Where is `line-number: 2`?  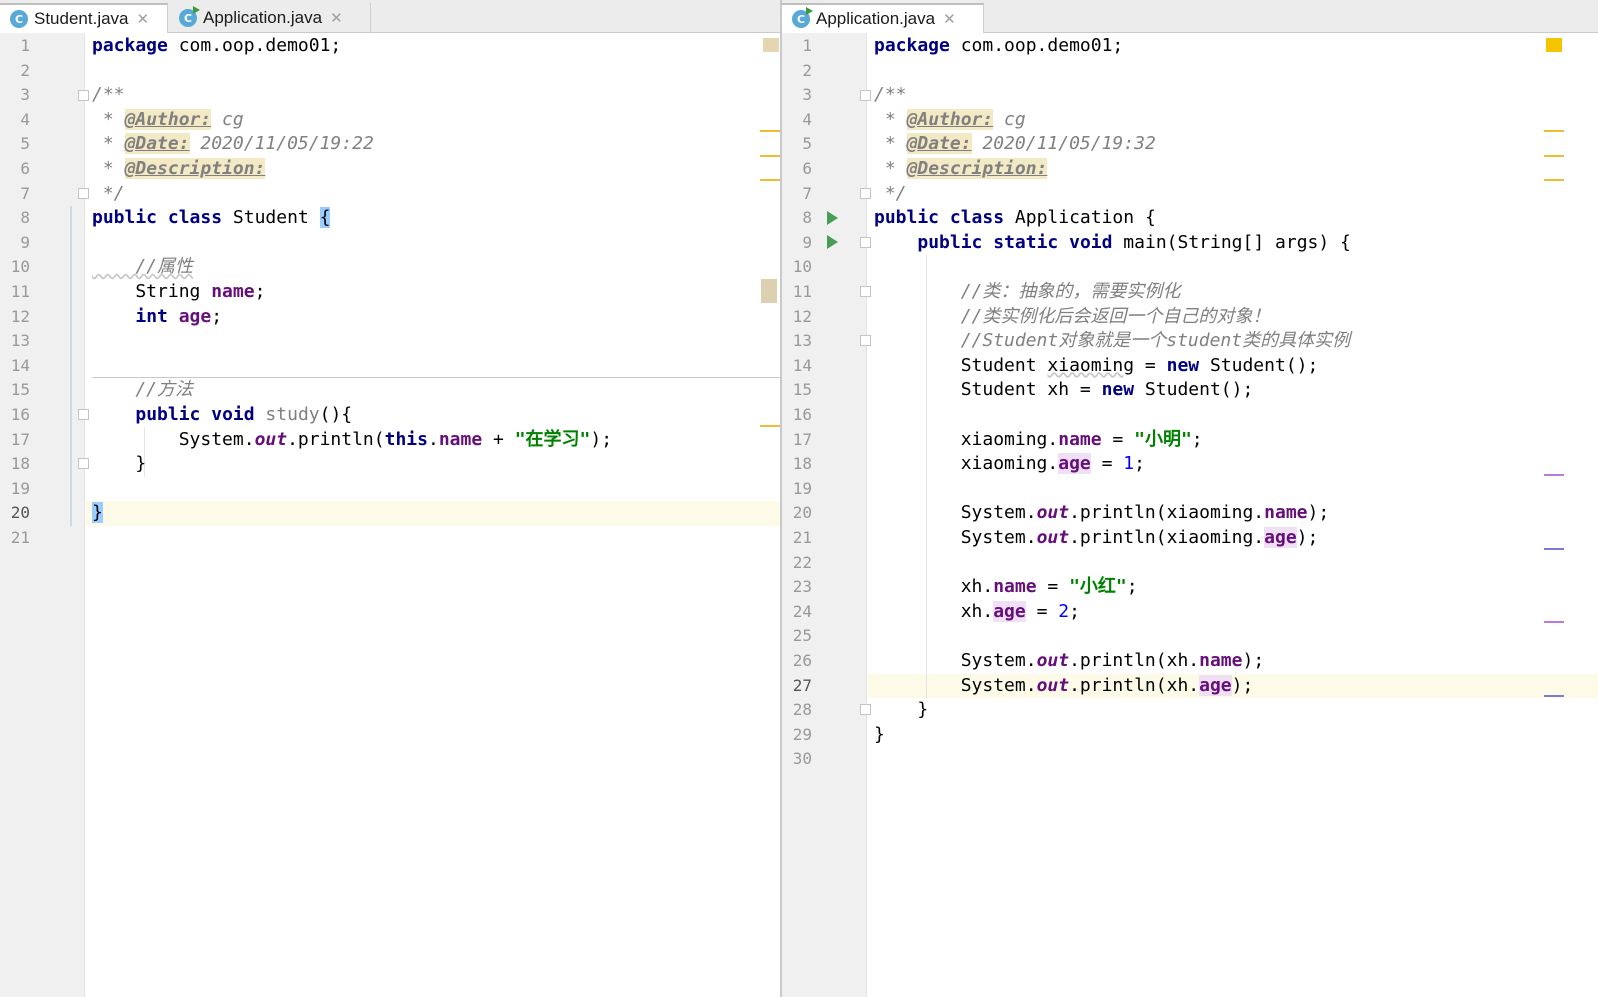 line-number: 2 is located at coordinates (807, 70).